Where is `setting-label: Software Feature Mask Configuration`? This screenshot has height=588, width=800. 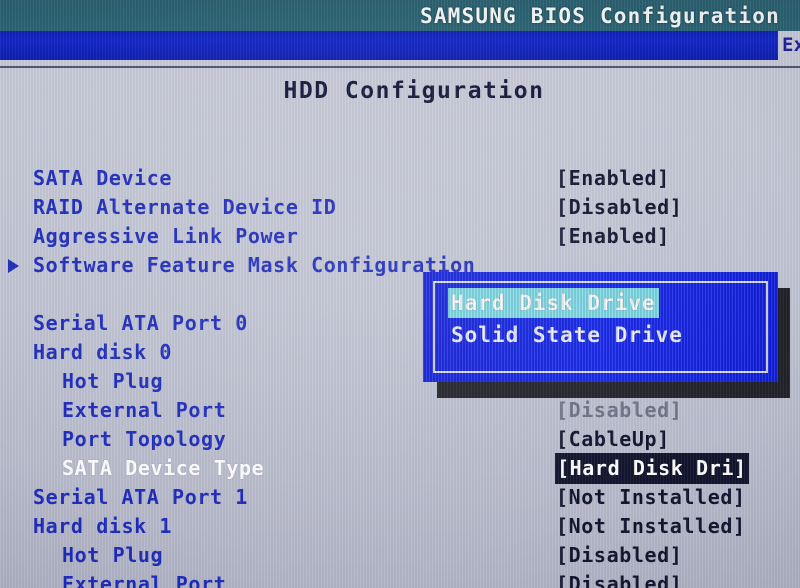 setting-label: Software Feature Mask Configuration is located at coordinates (254, 265).